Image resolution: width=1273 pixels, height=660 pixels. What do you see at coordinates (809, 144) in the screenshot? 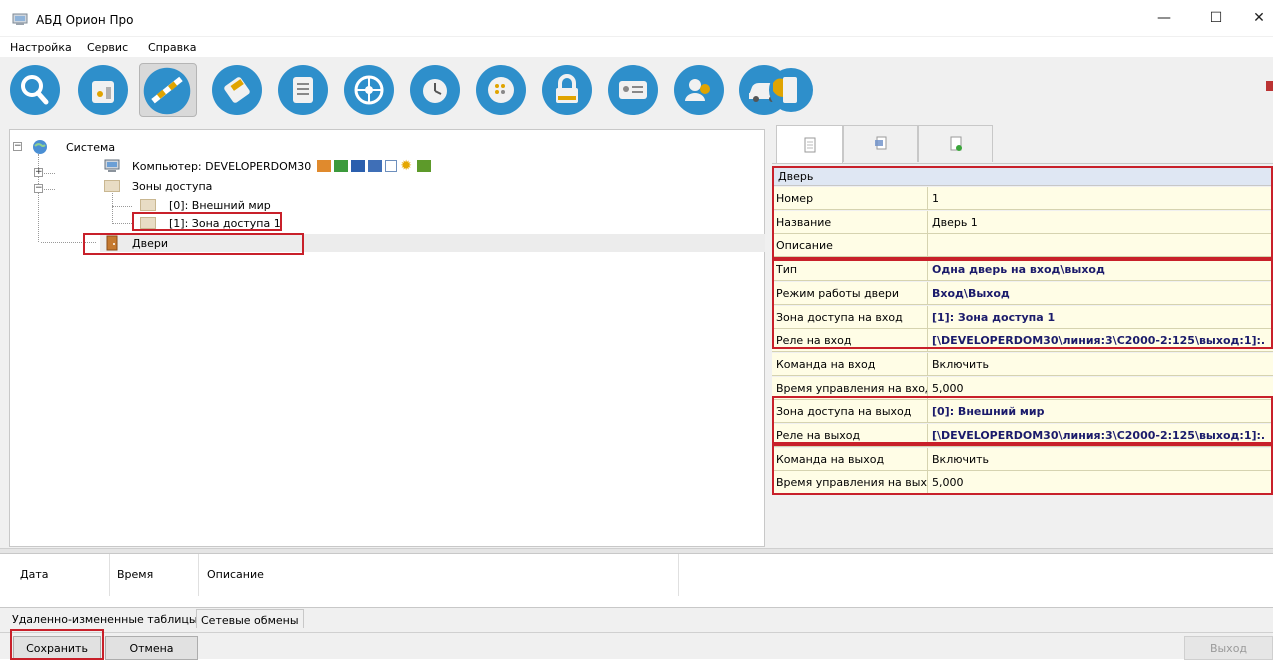
I see `tab-properties` at bounding box center [809, 144].